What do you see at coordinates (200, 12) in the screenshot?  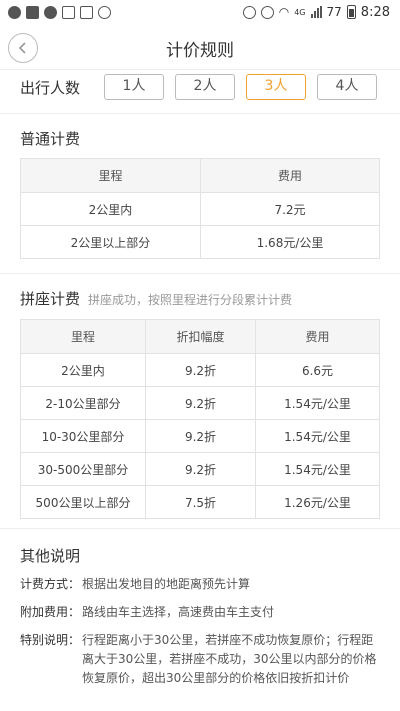 I see `status-bar: ◠ 4G 77 8:28` at bounding box center [200, 12].